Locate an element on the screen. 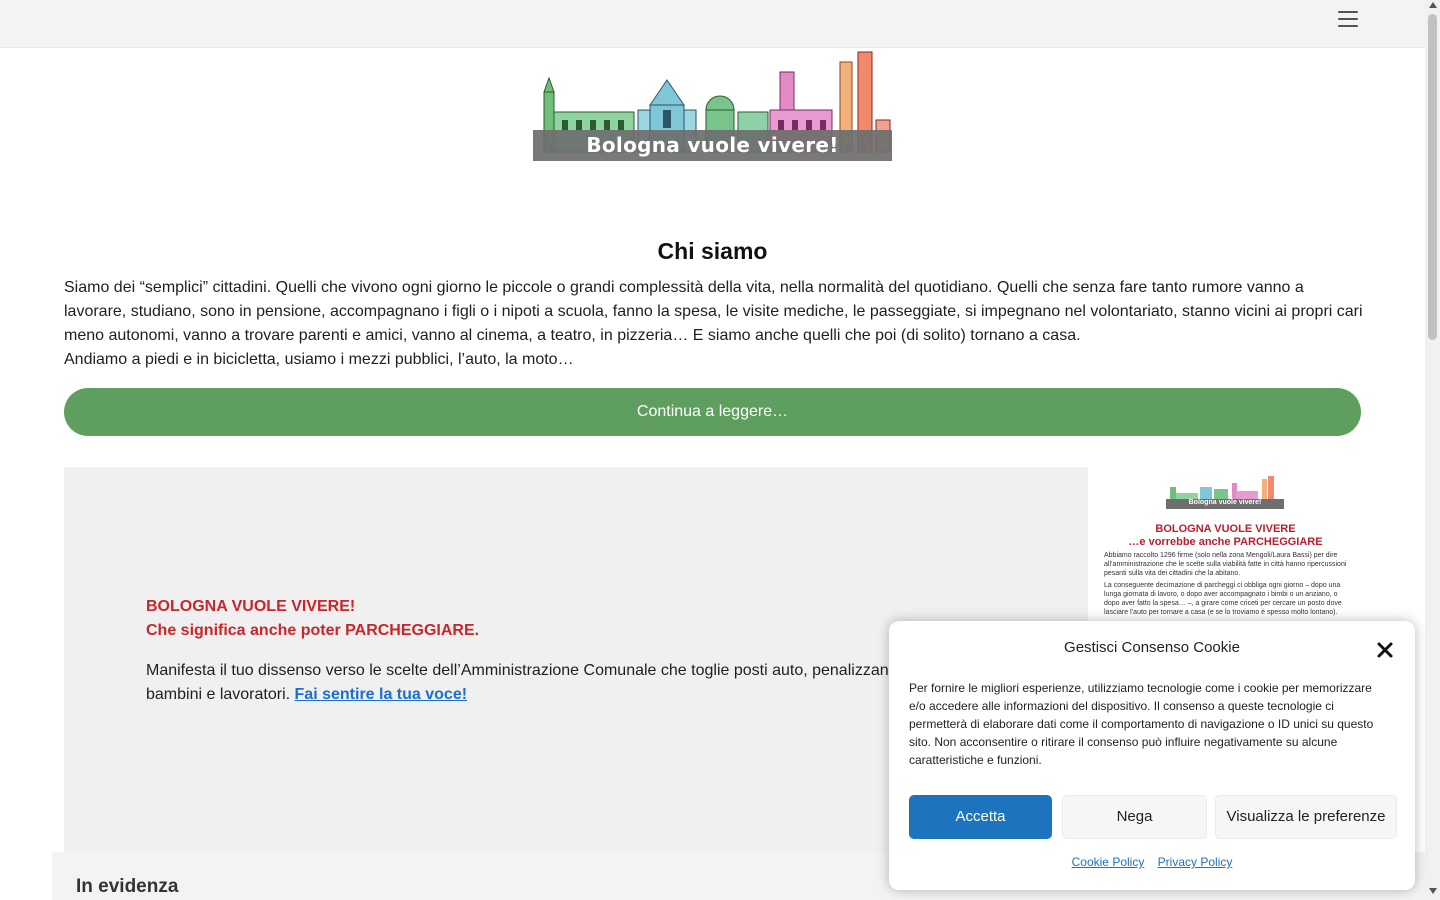 The width and height of the screenshot is (1440, 900). hamburger-menu-icon is located at coordinates (1348, 20).